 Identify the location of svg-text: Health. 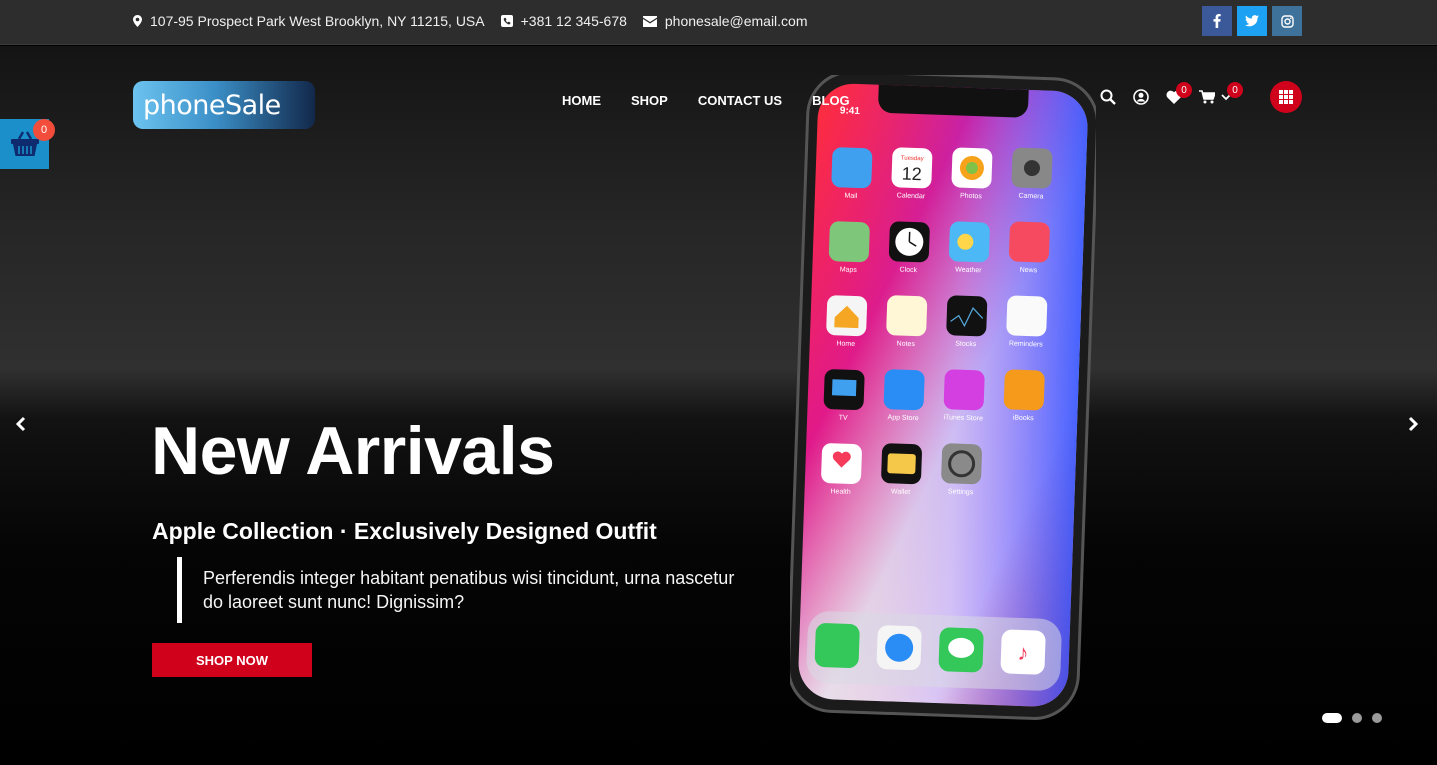
(840, 492).